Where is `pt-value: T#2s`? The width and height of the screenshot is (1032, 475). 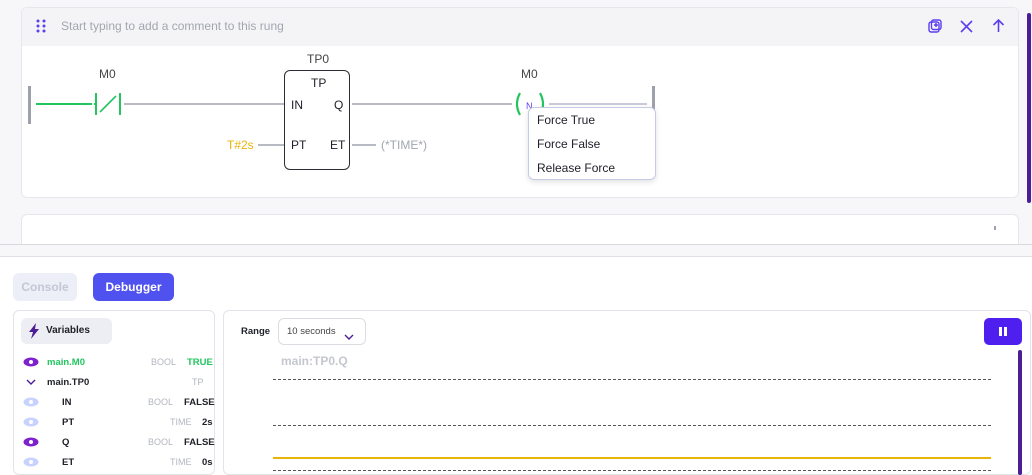 pt-value: T#2s is located at coordinates (240, 145).